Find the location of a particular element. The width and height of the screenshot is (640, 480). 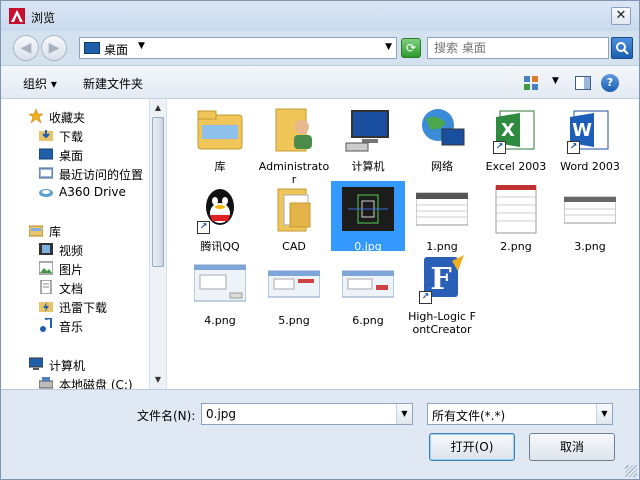

filename-combobox: ▼ is located at coordinates (307, 414).